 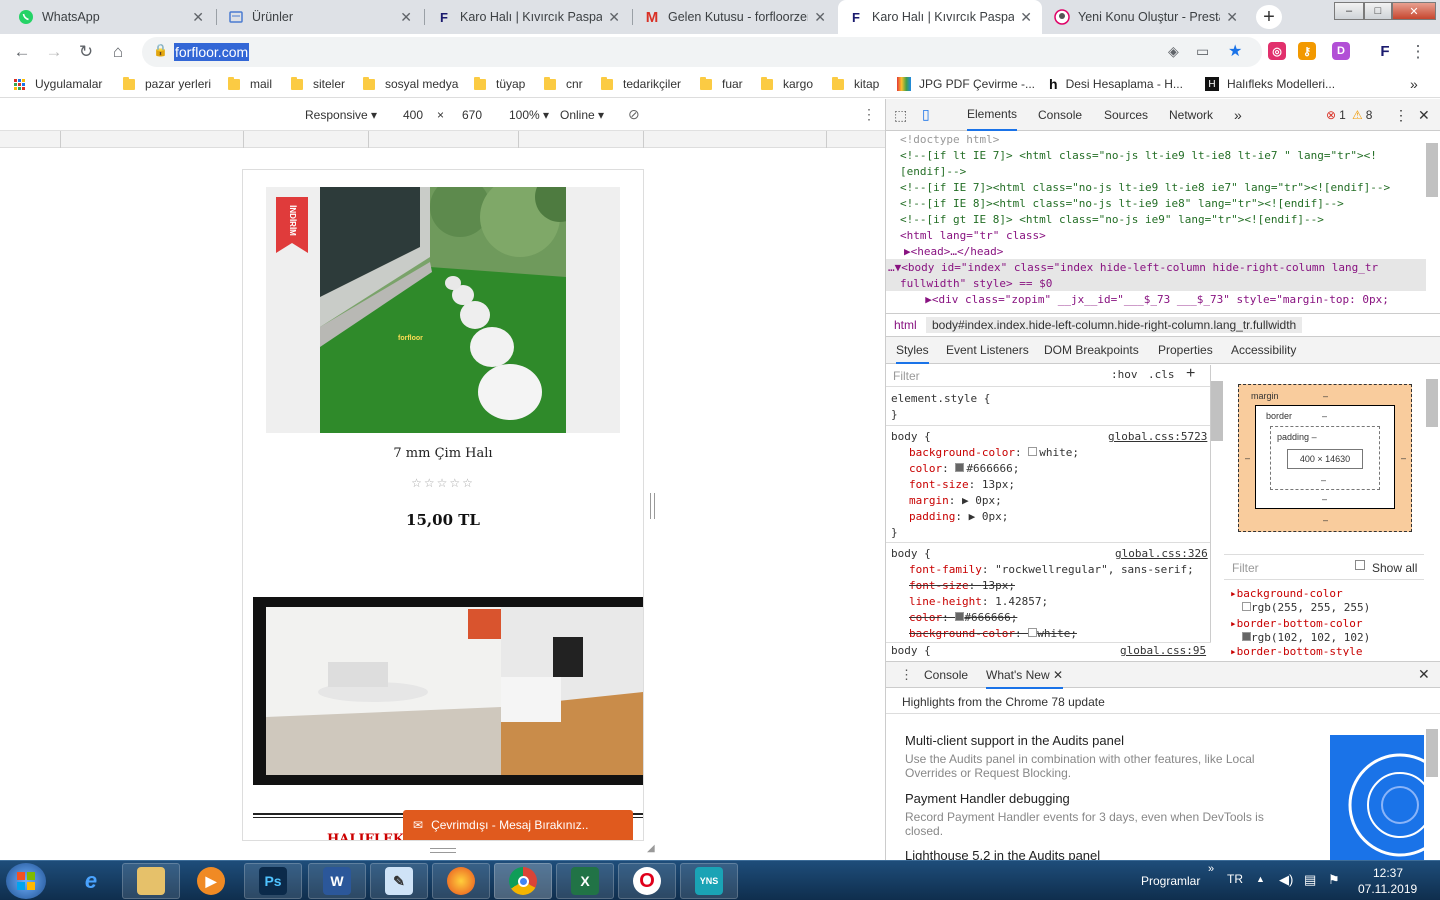 I want to click on taskbar-ie: e, so click(x=91, y=881).